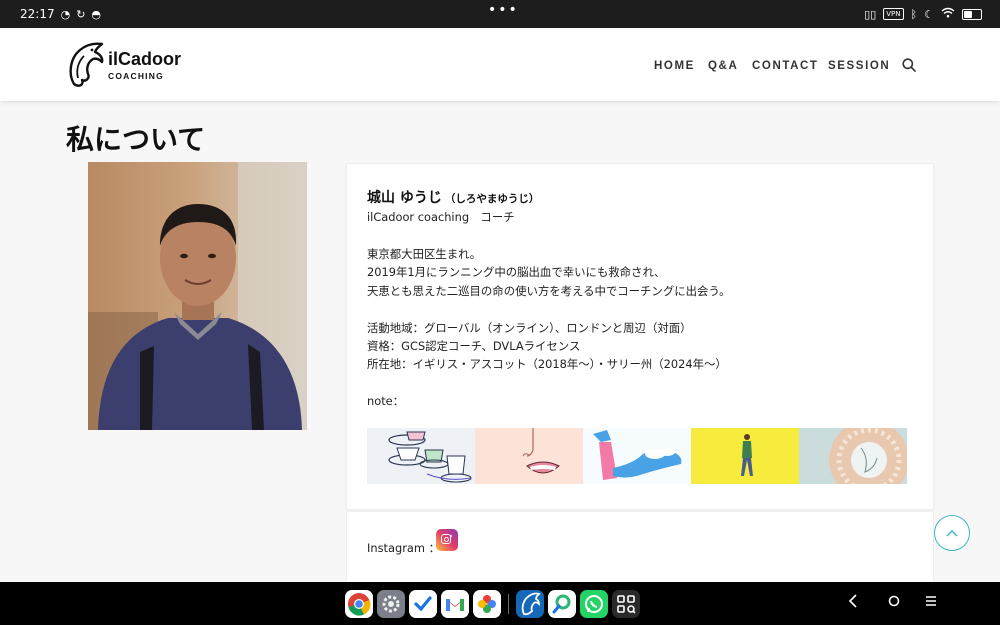 This screenshot has height=625, width=1000. I want to click on whatsapp-app-icon, so click(594, 604).